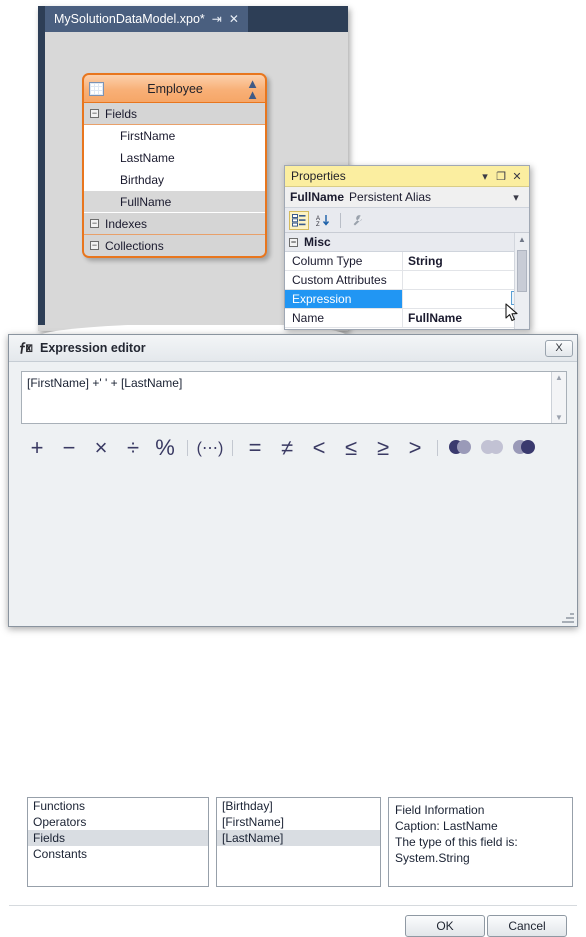  I want to click on or-operator-button, so click(492, 448).